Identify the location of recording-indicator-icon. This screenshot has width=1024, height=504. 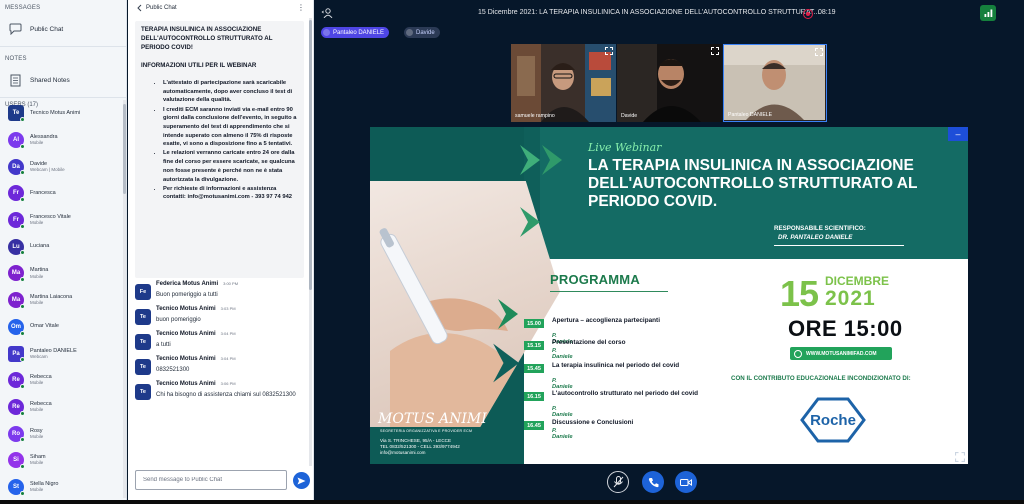
(808, 14).